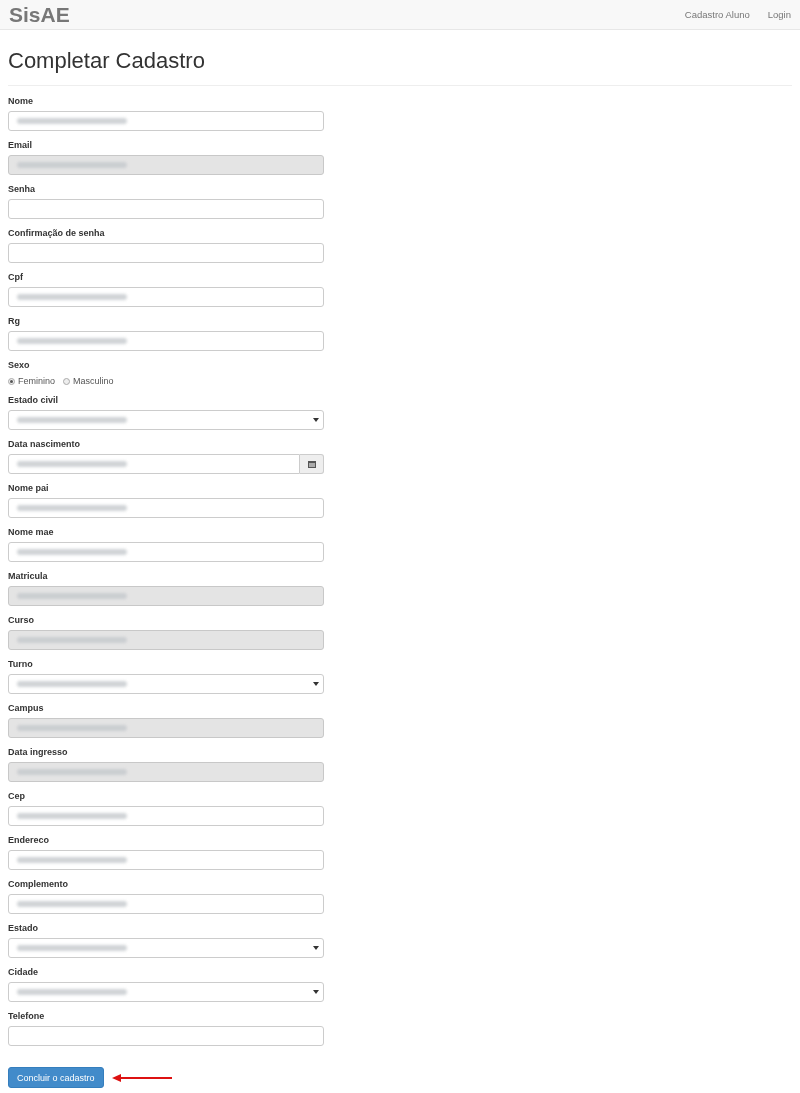 The height and width of the screenshot is (1093, 800). Describe the element at coordinates (20, 664) in the screenshot. I see `field-label: Turno` at that location.